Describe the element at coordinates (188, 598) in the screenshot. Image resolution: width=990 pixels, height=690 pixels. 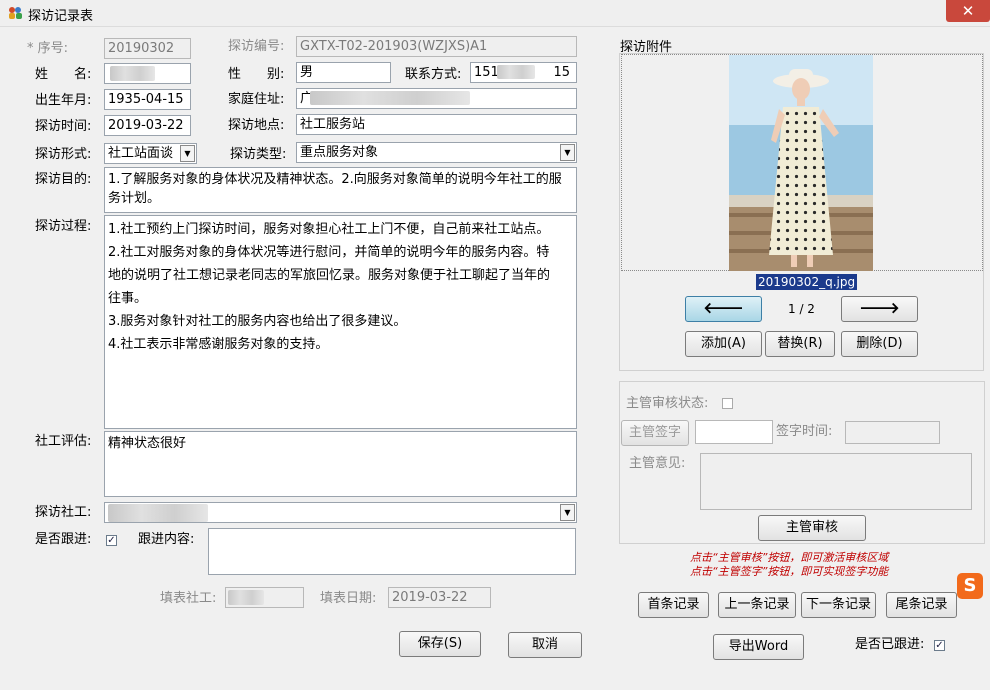
I see `filler-label: 填表社工:` at that location.